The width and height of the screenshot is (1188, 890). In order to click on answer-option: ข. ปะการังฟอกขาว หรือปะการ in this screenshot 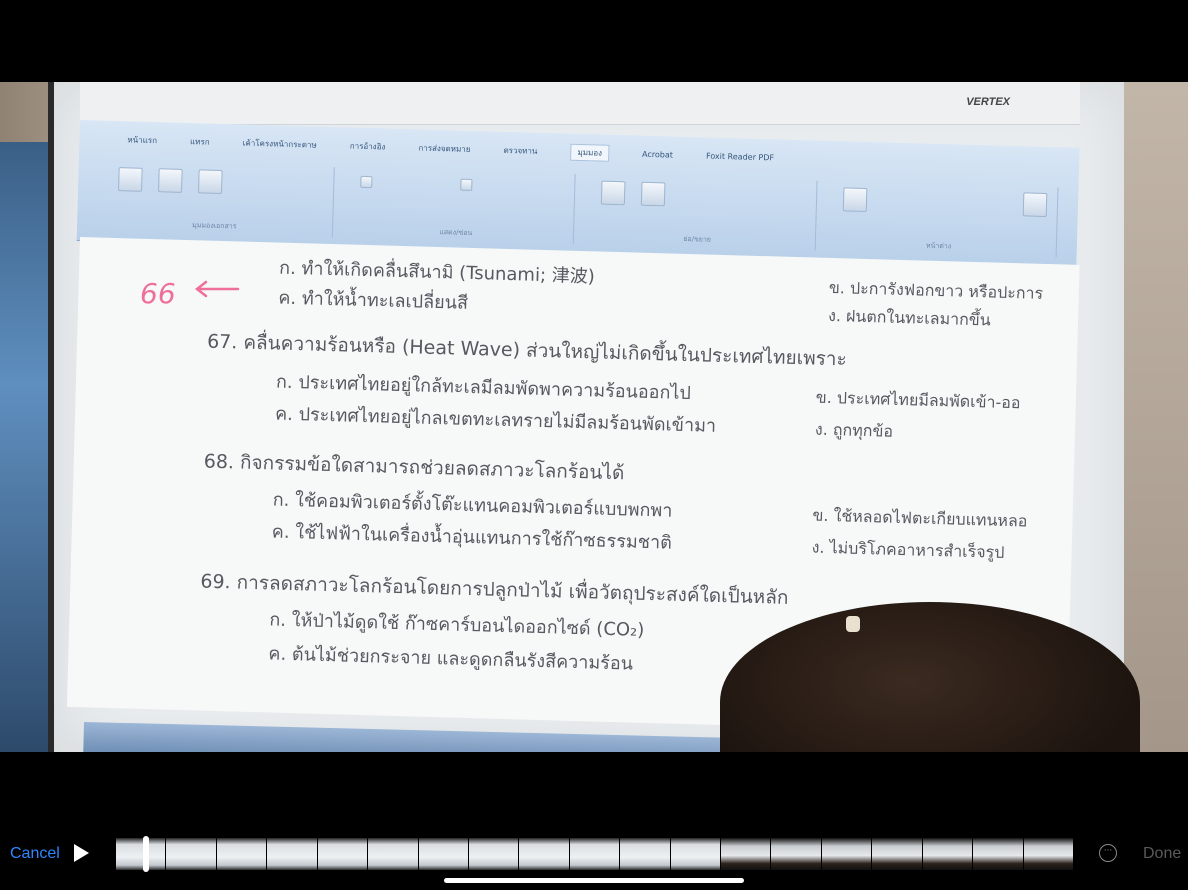, I will do `click(936, 290)`.